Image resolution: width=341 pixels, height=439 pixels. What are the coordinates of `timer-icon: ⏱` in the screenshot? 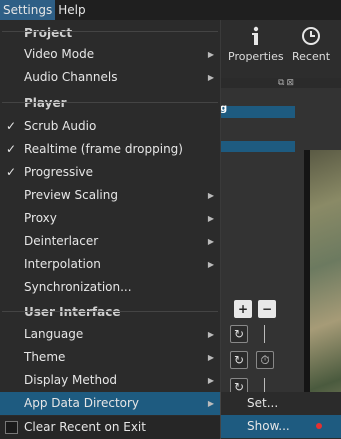 It's located at (265, 360).